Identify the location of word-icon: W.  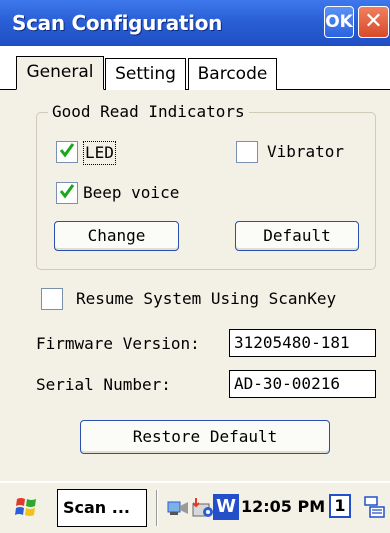
(226, 507).